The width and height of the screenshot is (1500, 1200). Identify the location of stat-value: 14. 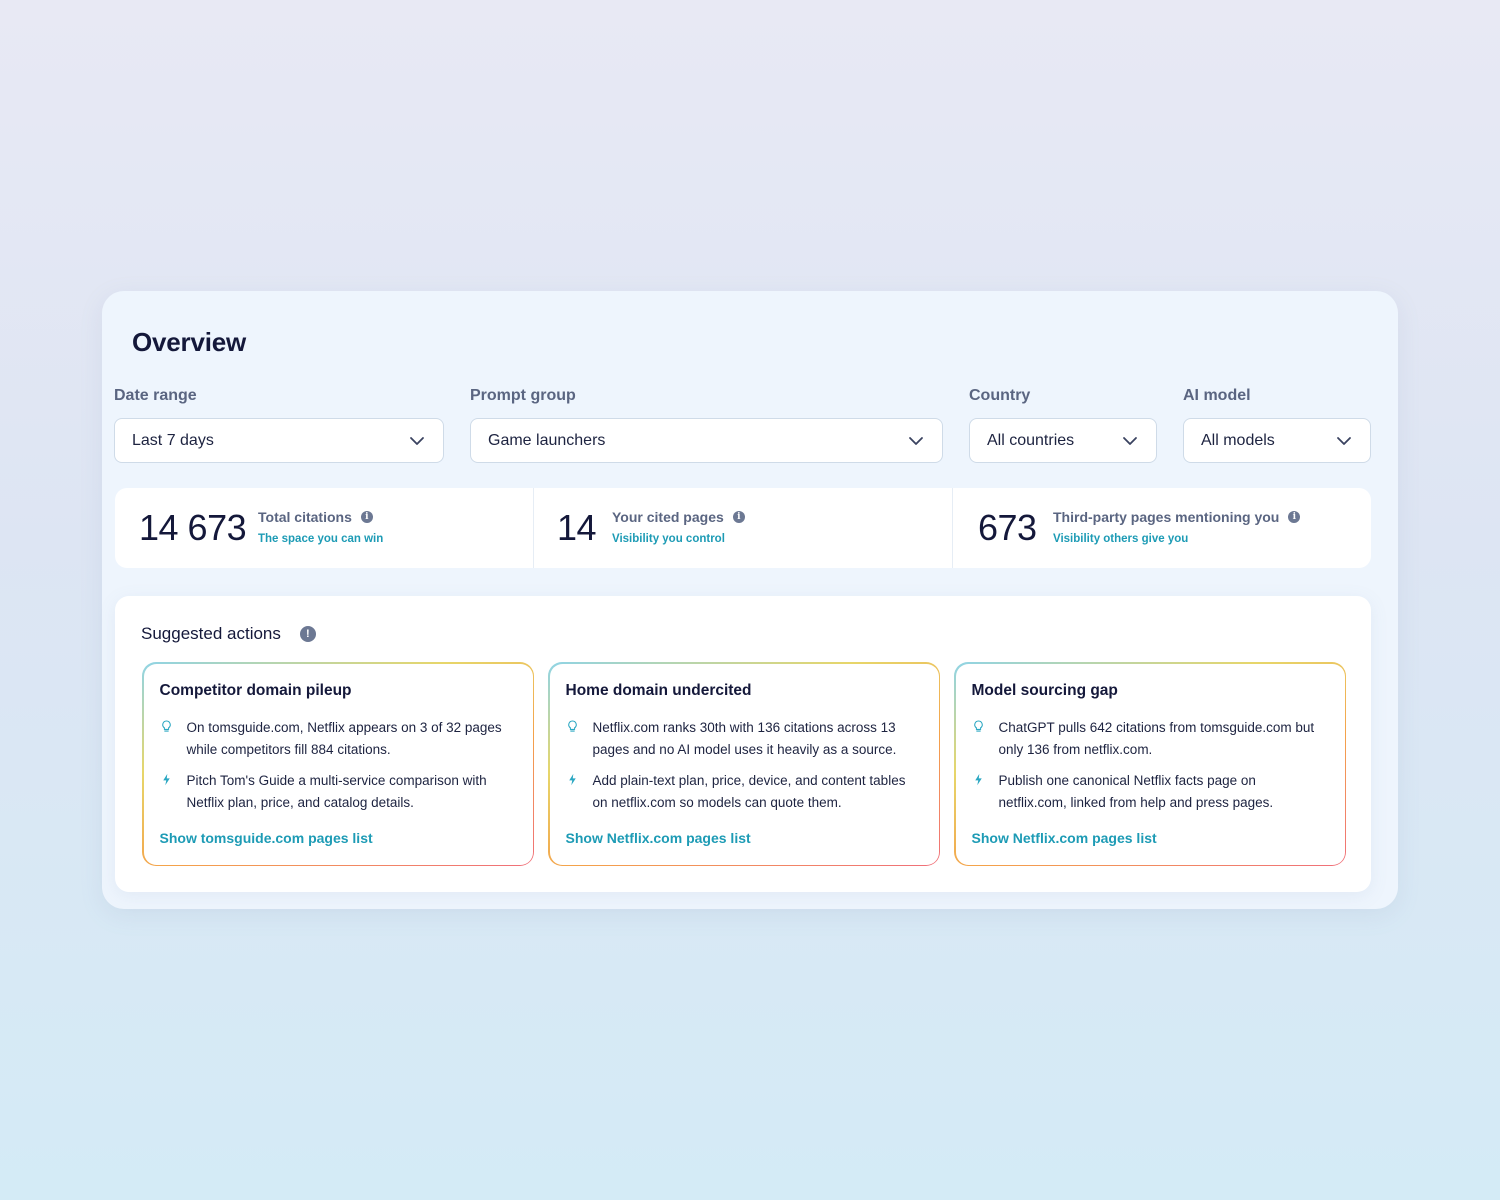
(577, 527).